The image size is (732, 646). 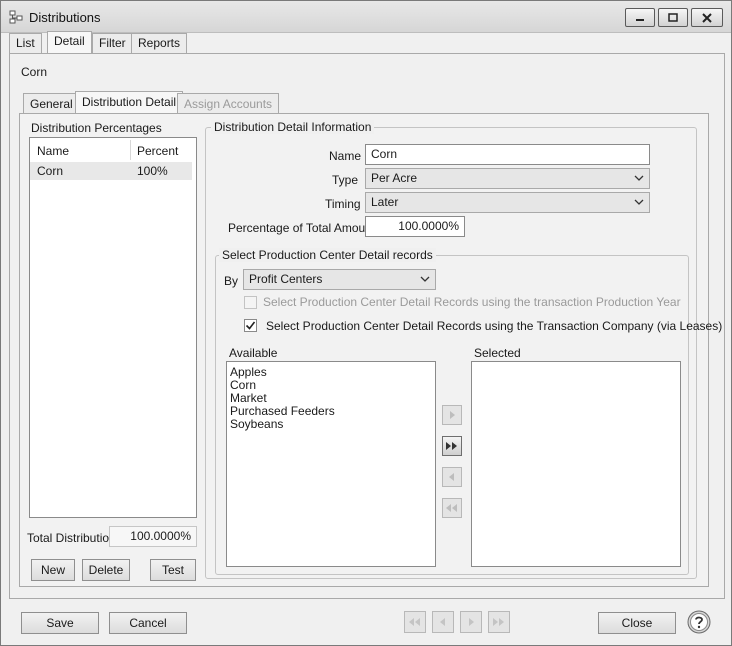 What do you see at coordinates (228, 103) in the screenshot?
I see `tab-assign-accounts: Assign Accounts` at bounding box center [228, 103].